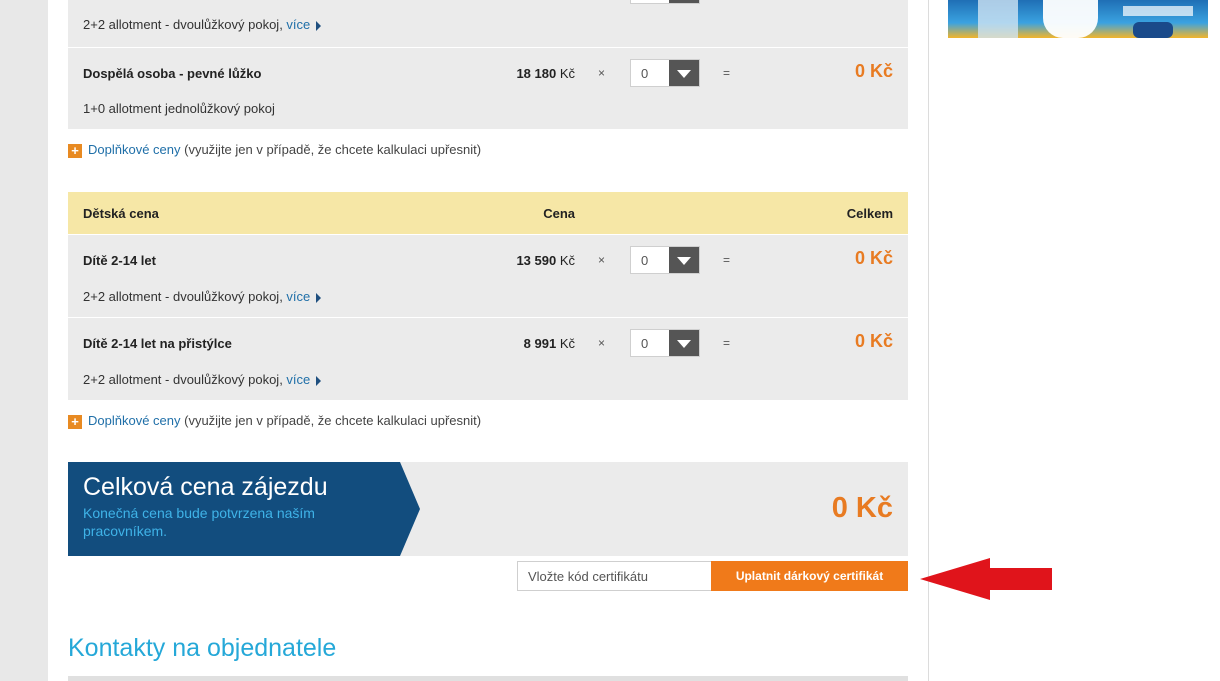 The width and height of the screenshot is (1220, 681). What do you see at coordinates (157, 343) in the screenshot?
I see `row-name: Dítě 2-14 let na přistýlce` at bounding box center [157, 343].